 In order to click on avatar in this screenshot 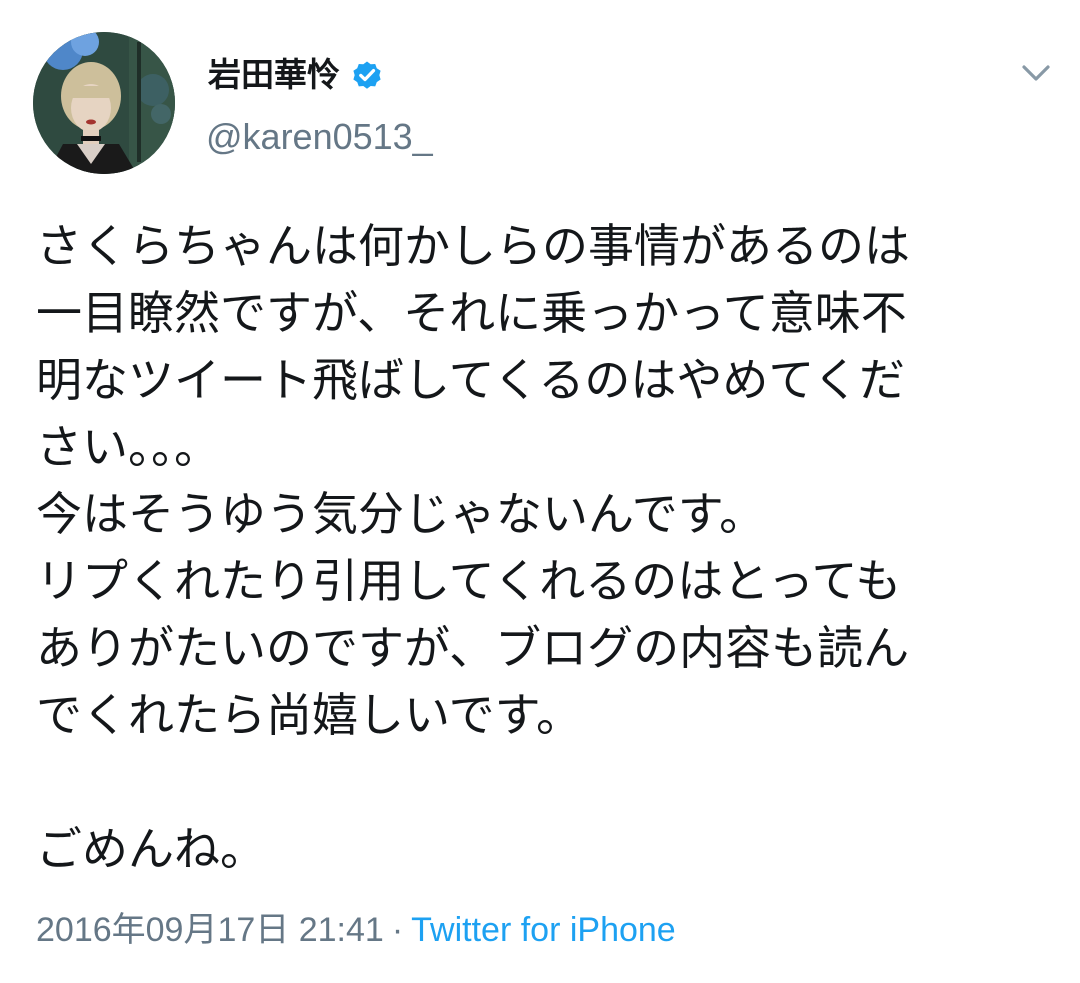, I will do `click(104, 103)`.